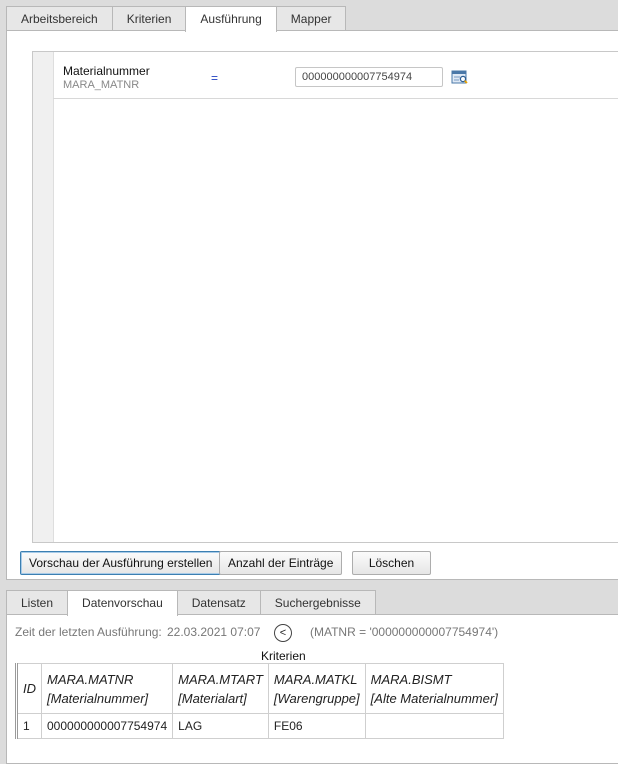 Image resolution: width=618 pixels, height=764 pixels. Describe the element at coordinates (106, 71) in the screenshot. I see `criterion-name: Materialnummer` at that location.